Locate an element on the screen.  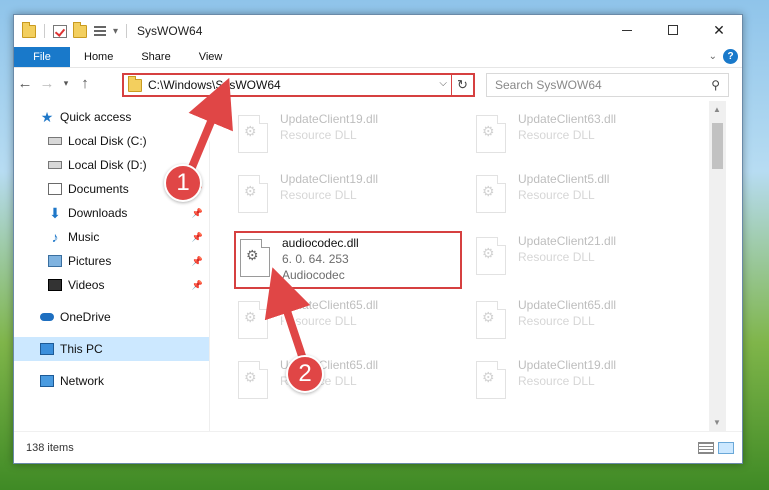
sidebar-item-network: Network is located at coordinates (111, 381).